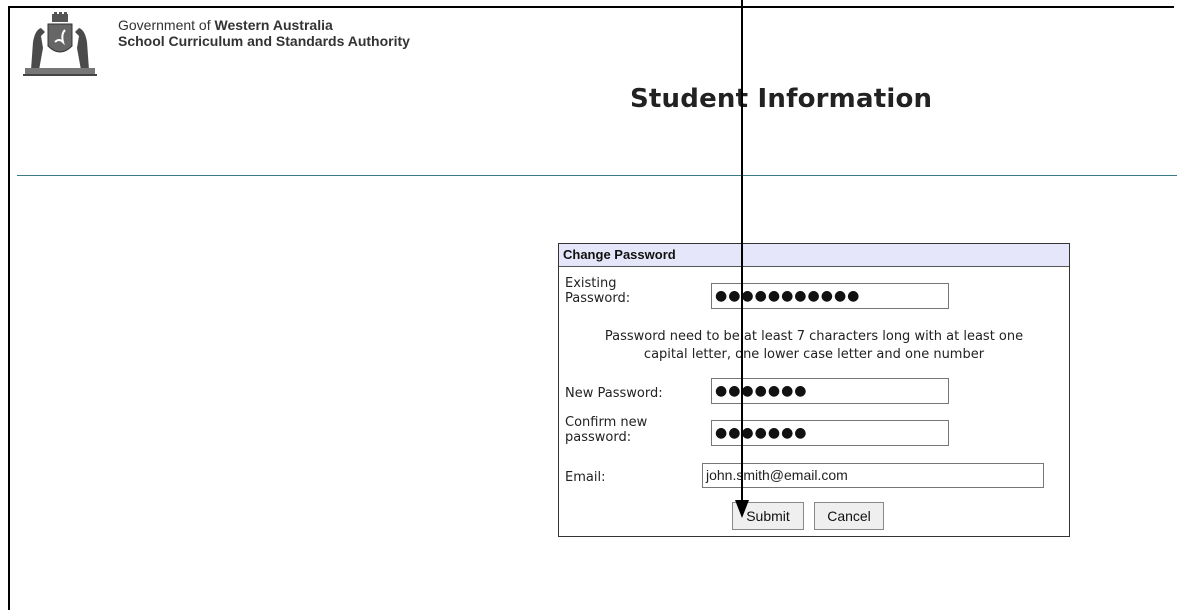  Describe the element at coordinates (830, 433) in the screenshot. I see `confirm-password-input: ●●●●●●●` at that location.